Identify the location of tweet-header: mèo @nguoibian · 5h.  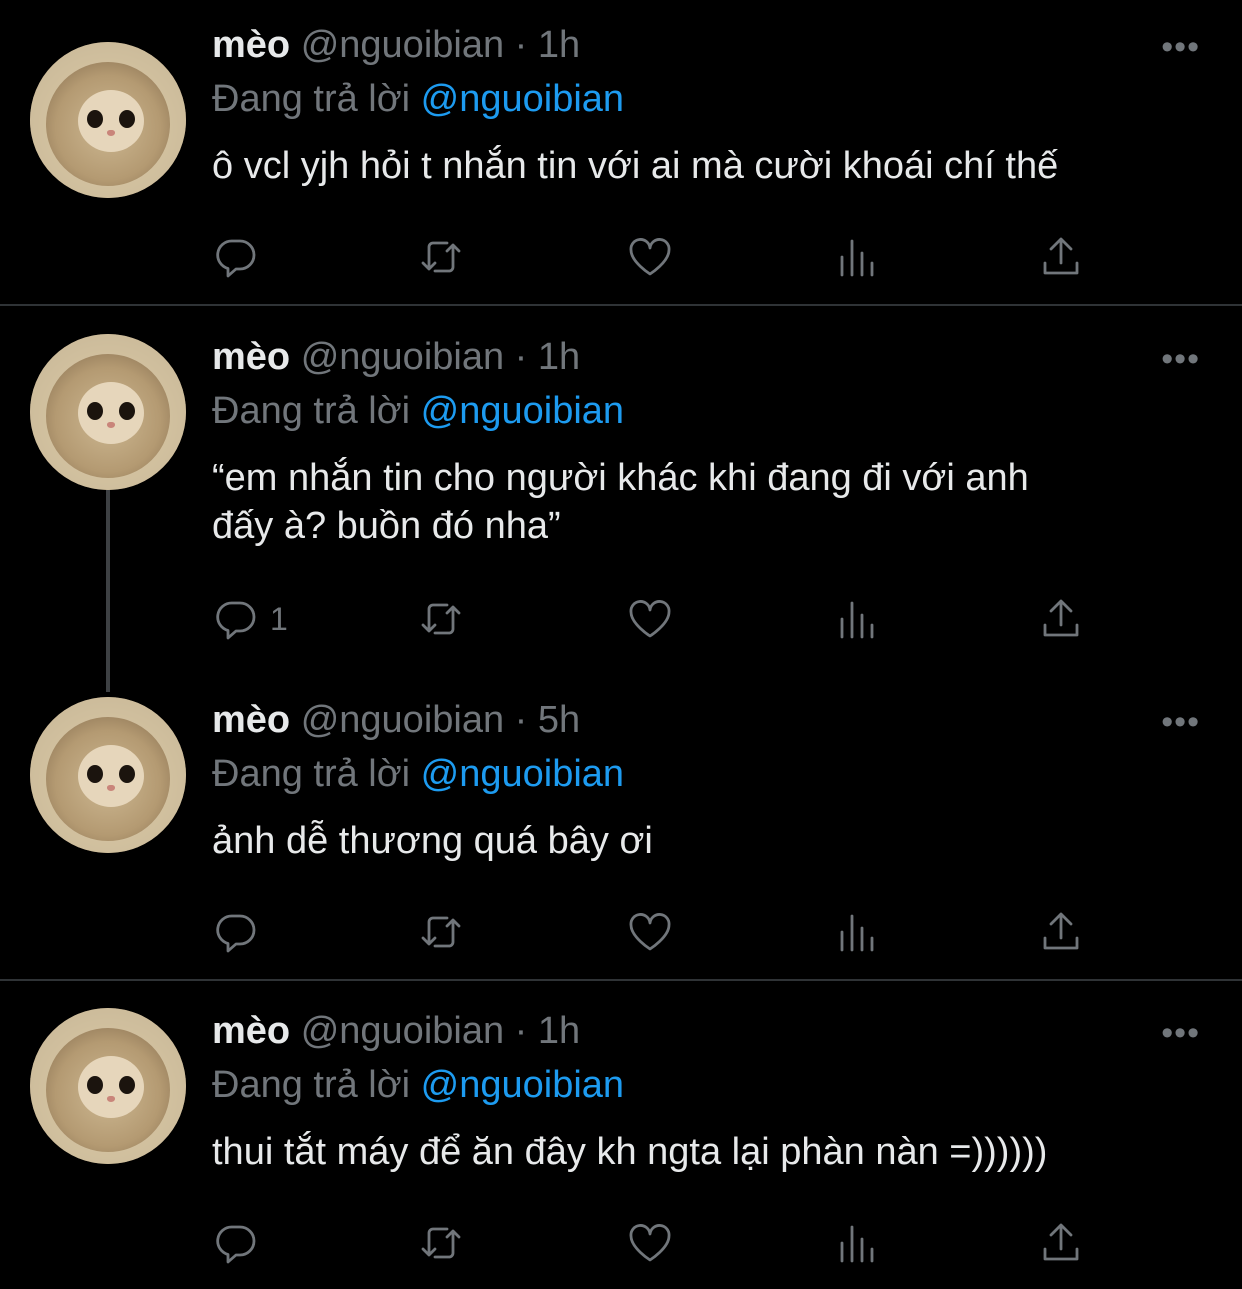
(396, 720).